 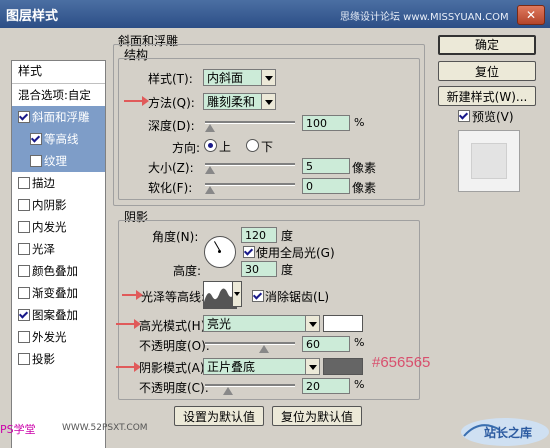 What do you see at coordinates (249, 252) in the screenshot?
I see `global-light-checkbox` at bounding box center [249, 252].